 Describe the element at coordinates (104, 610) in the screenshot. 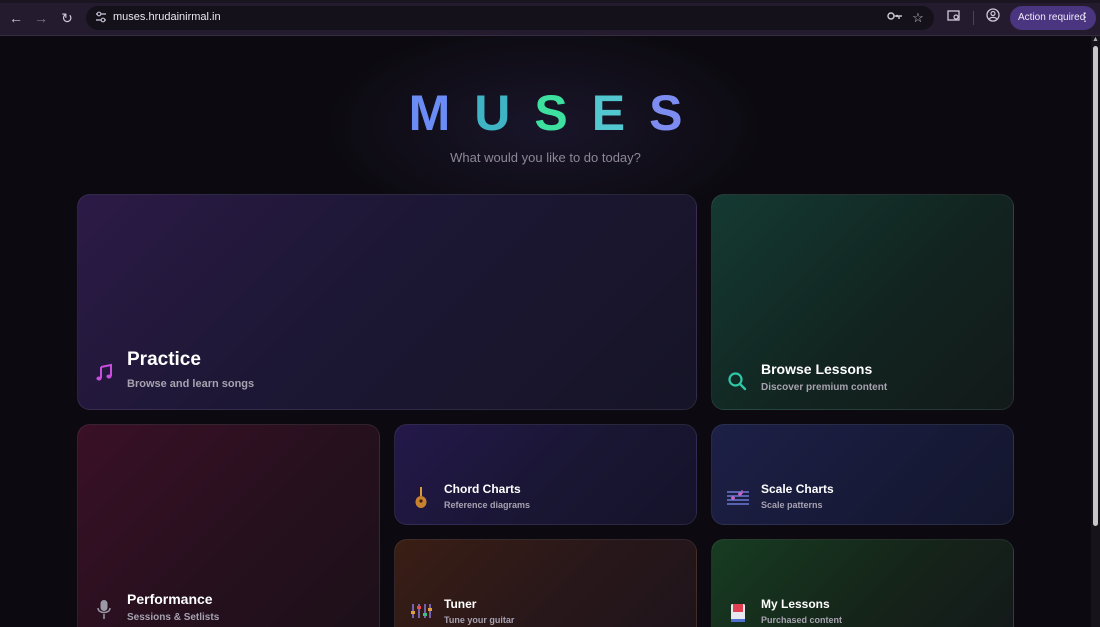

I see `microphone-icon` at that location.